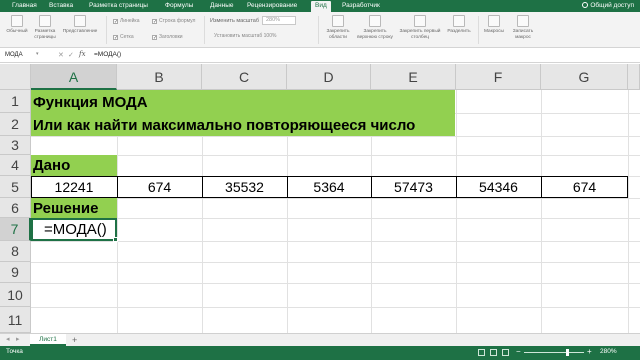 The width and height of the screenshot is (640, 360). I want to click on zoom-percent: 280%, so click(608, 351).